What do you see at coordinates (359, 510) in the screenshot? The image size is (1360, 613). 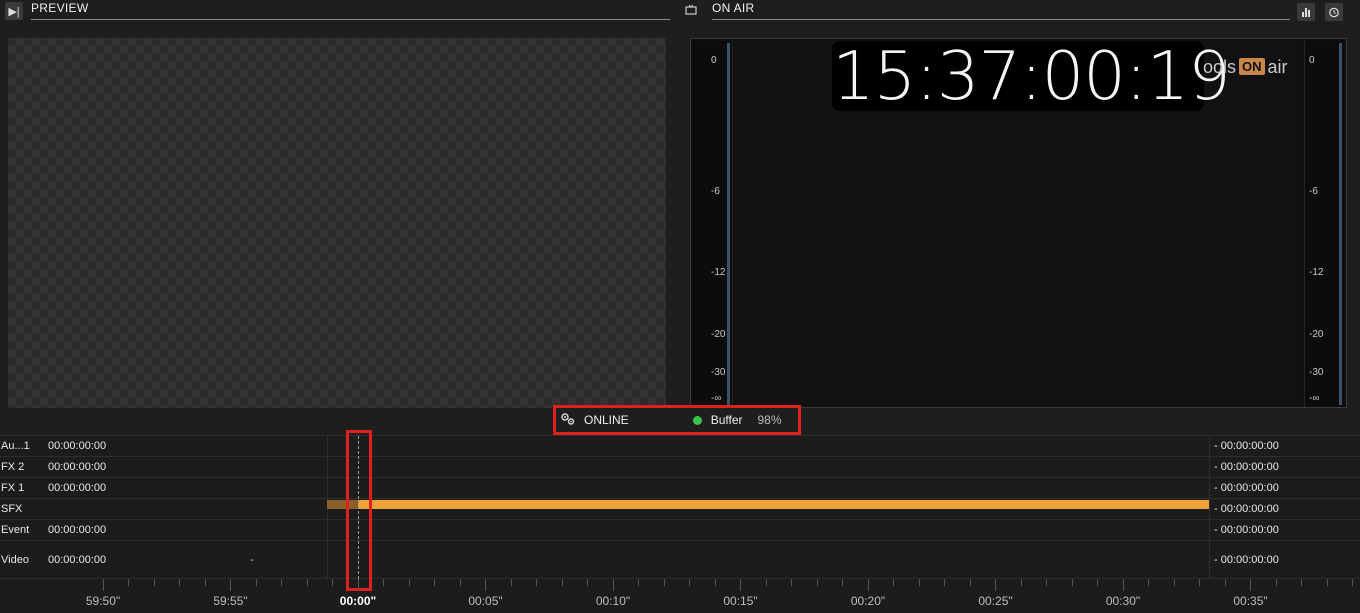 I see `playhead-highlight` at bounding box center [359, 510].